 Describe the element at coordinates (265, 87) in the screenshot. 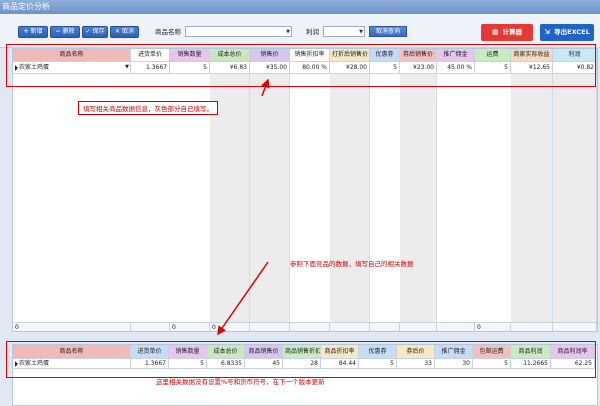

I see `arrow-to-top-grid` at that location.